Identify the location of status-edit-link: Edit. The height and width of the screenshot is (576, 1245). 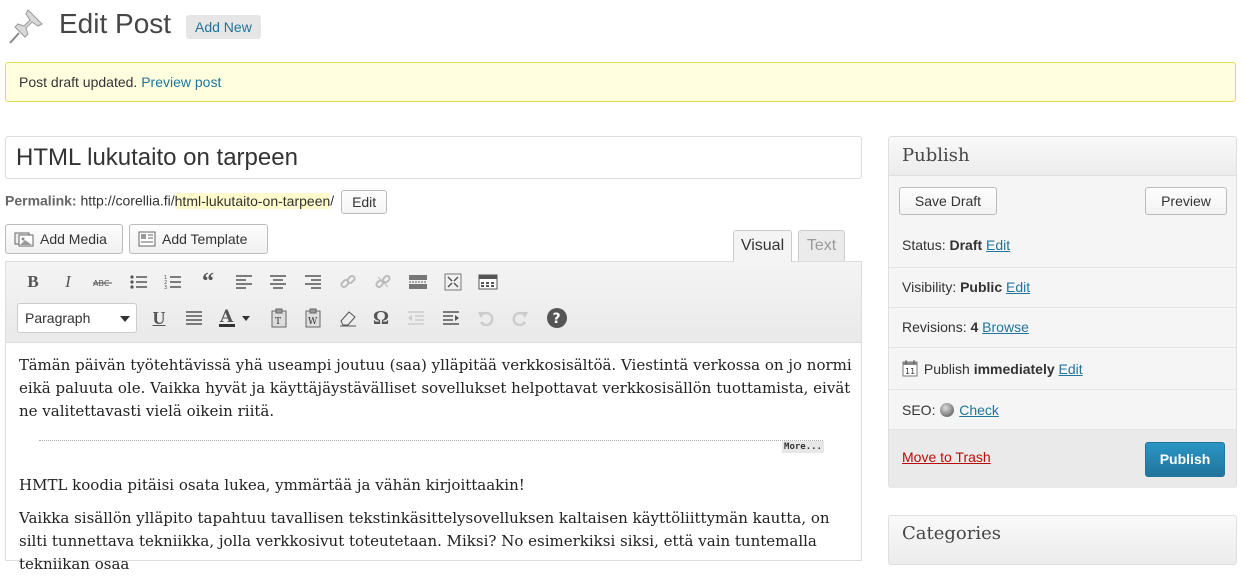
(998, 245).